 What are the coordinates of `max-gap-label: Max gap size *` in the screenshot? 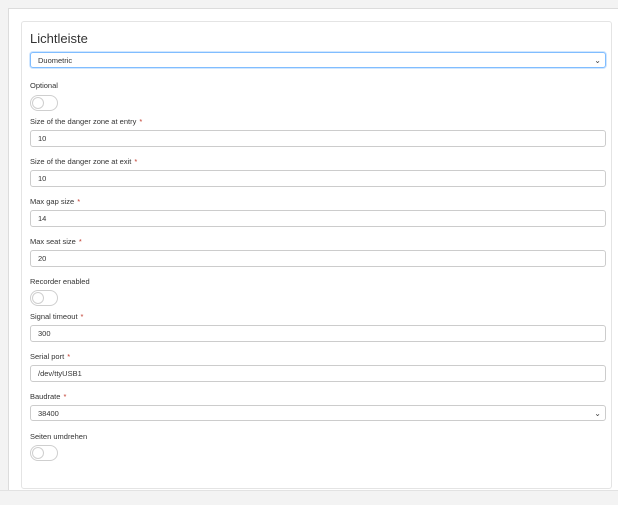 It's located at (55, 201).